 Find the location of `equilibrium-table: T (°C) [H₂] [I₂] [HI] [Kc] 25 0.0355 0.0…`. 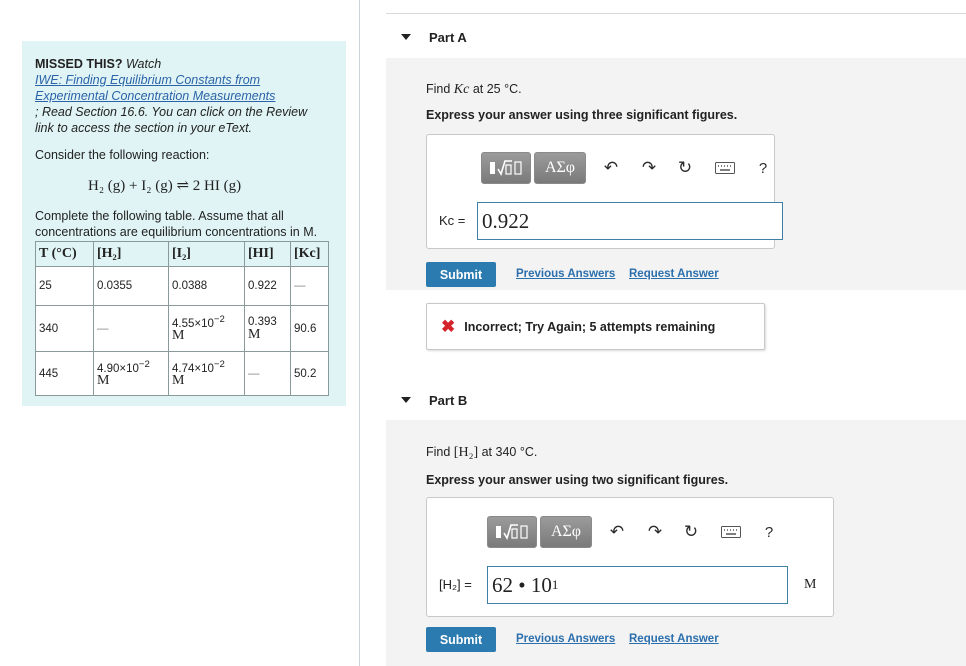

equilibrium-table: T (°C) [H₂] [I₂] [HI] [Kc] 25 0.0355 0.0… is located at coordinates (182, 318).